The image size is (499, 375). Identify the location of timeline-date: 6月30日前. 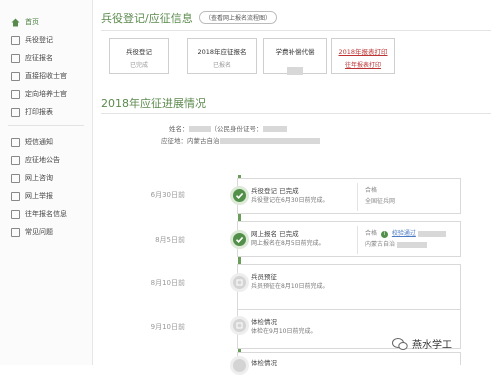
(167, 195).